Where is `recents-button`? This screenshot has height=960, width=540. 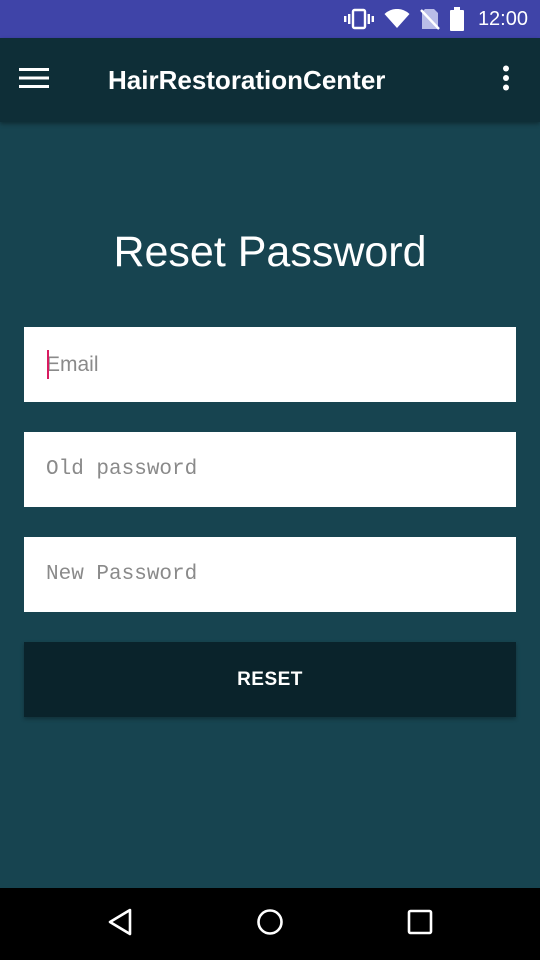
recents-button is located at coordinates (420, 924).